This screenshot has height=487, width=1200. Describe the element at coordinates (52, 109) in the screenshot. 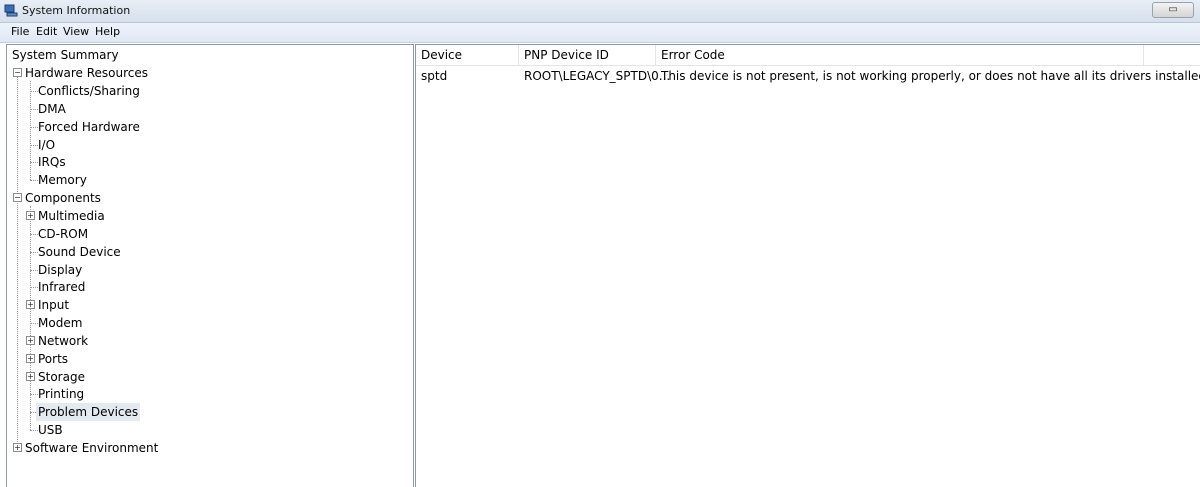

I see `tree-item-dma: DMA` at that location.